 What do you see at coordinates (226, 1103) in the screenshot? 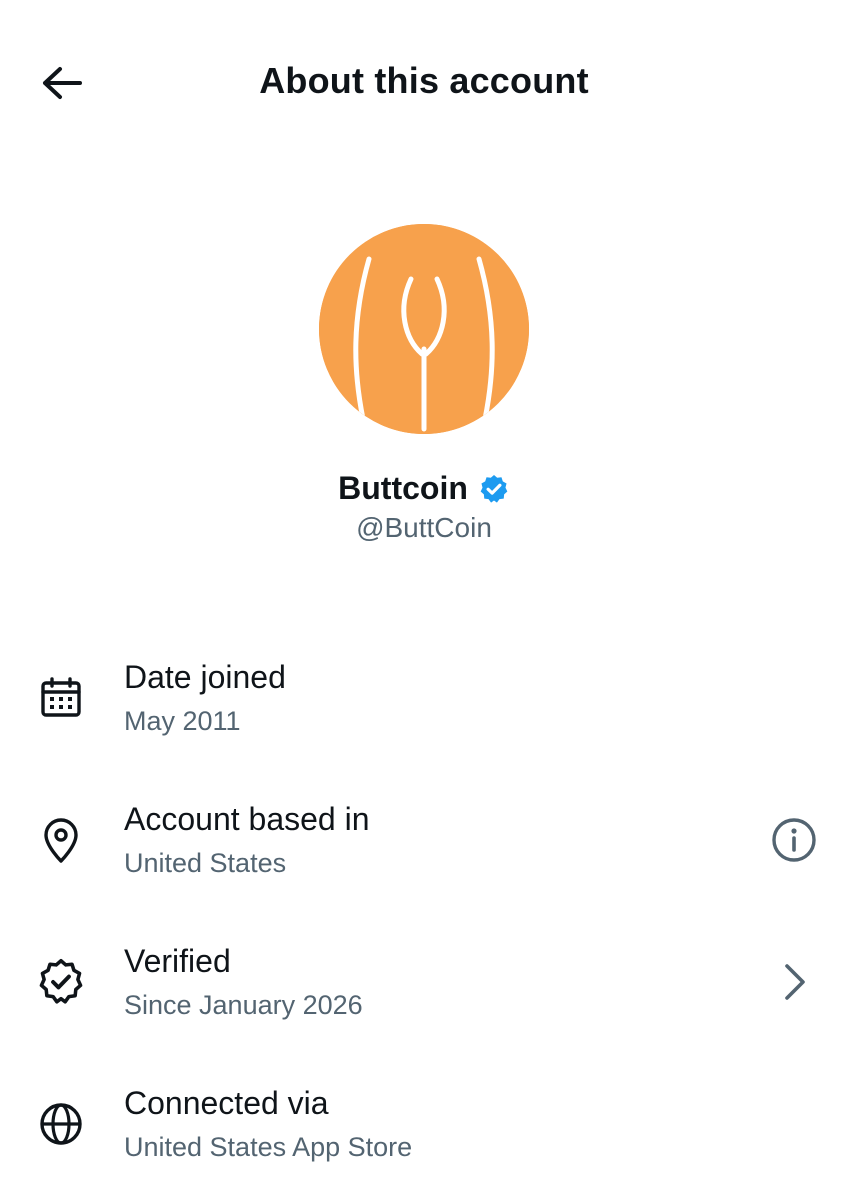
I see `connected-via-label: Connected via` at bounding box center [226, 1103].